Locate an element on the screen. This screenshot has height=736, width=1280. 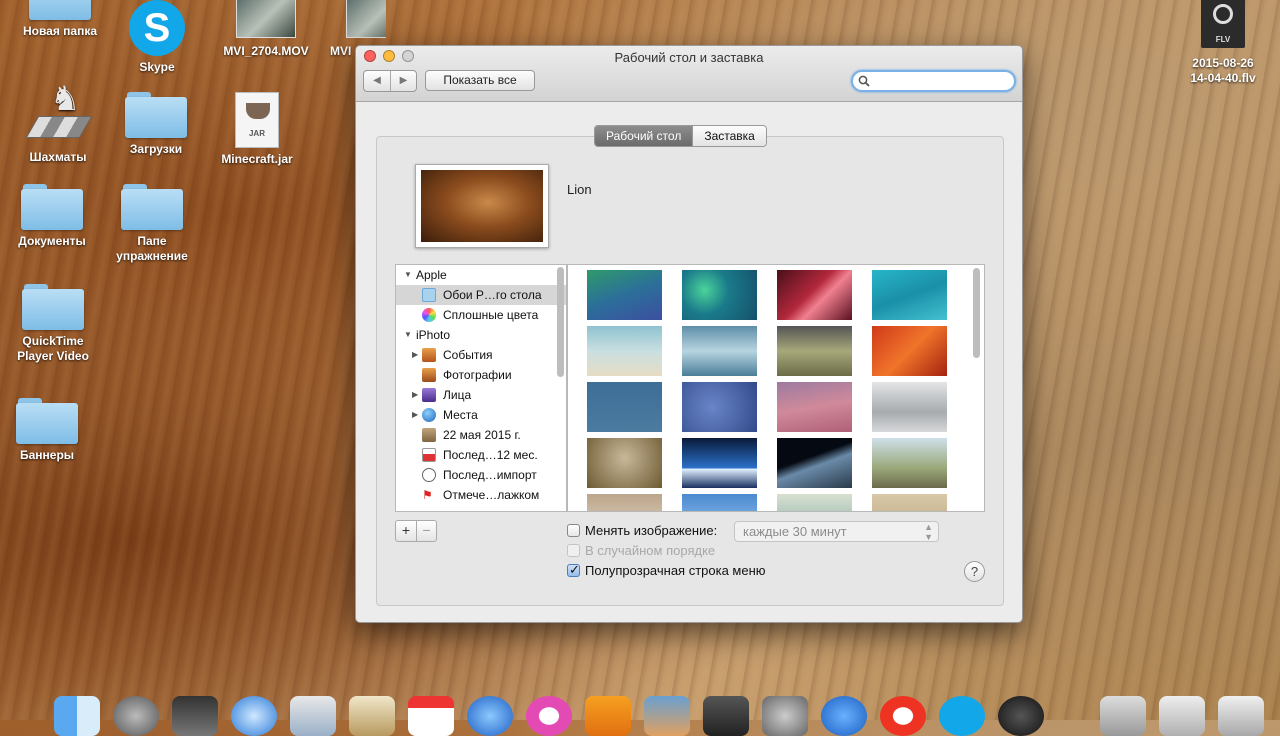
source-item-photos: Фотографии is located at coordinates (481, 375).